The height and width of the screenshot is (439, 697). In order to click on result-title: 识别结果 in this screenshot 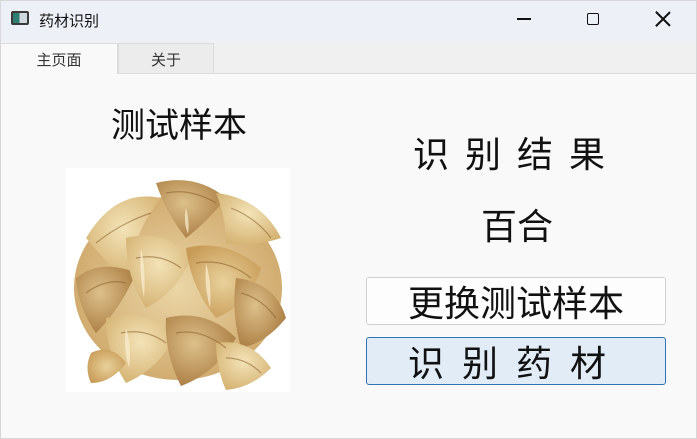, I will do `click(516, 155)`.